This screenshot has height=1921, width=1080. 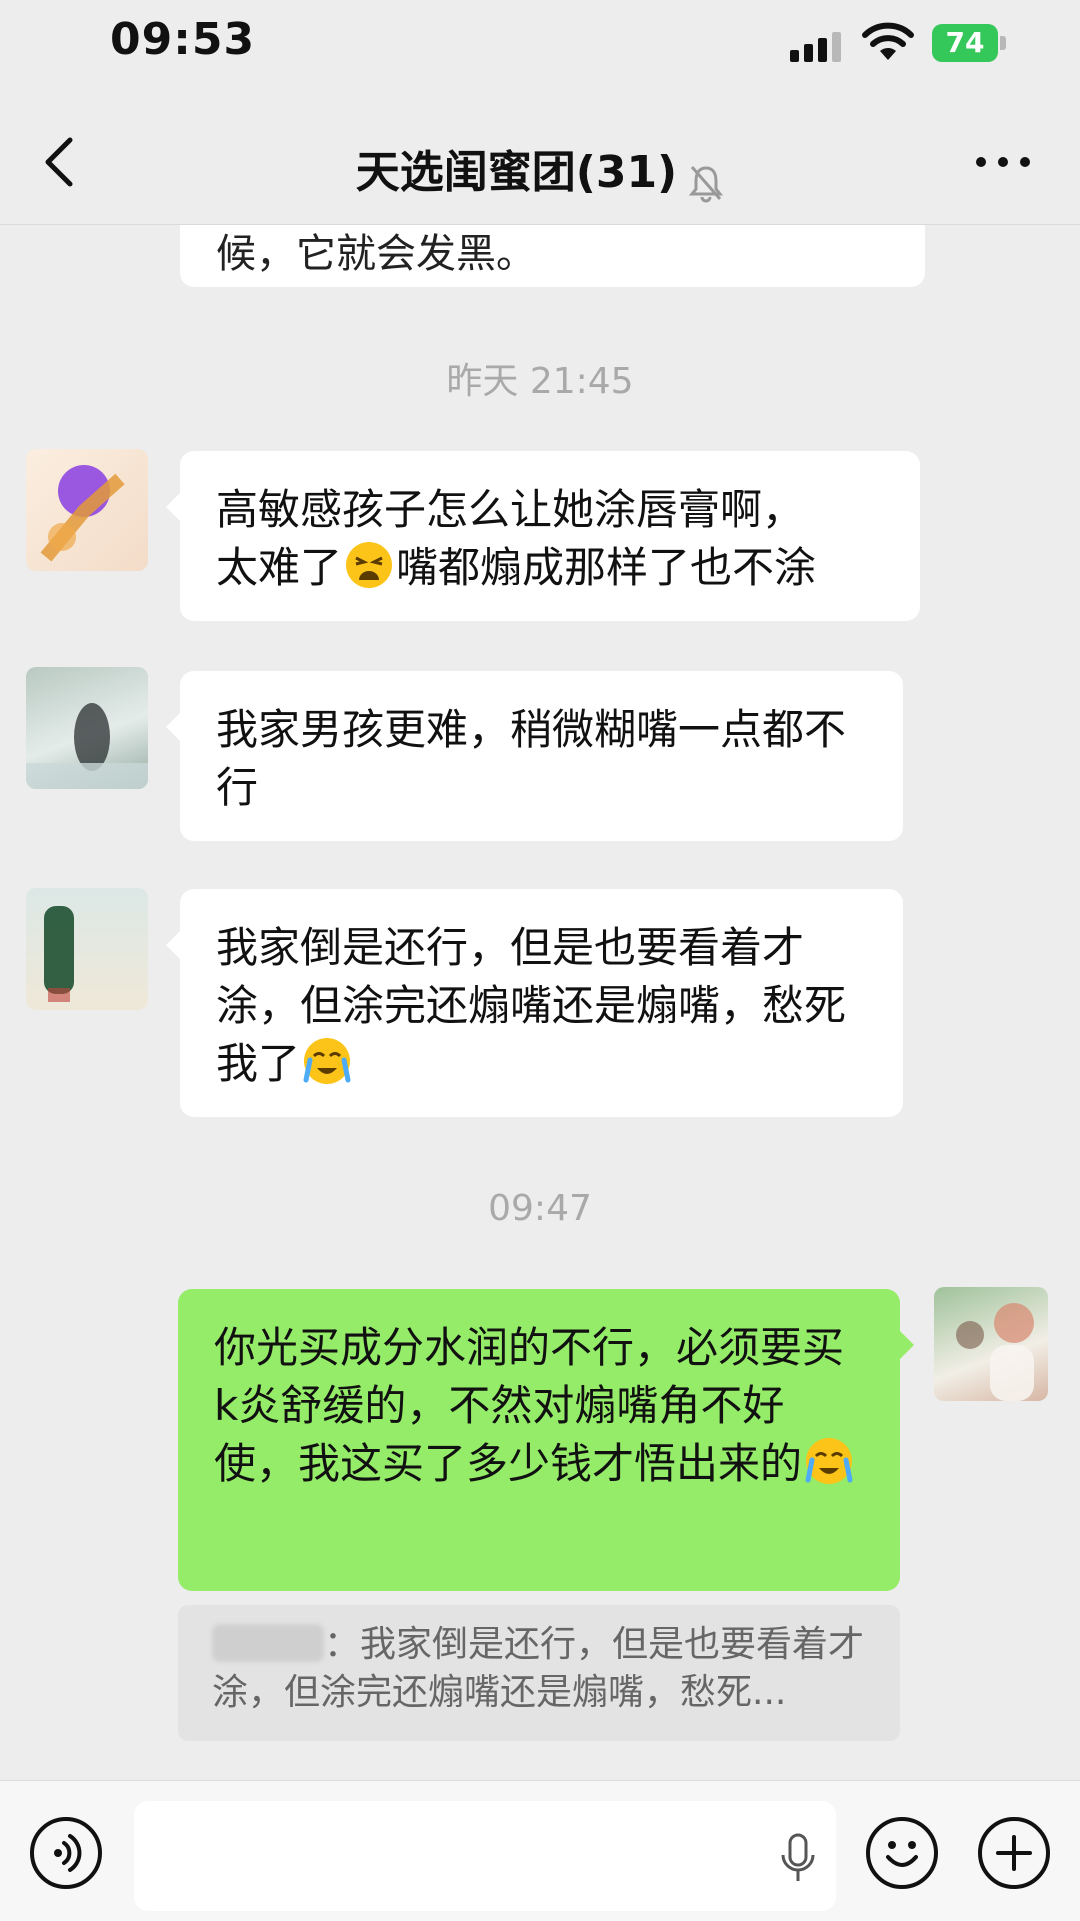 I want to click on input-bar, so click(x=540, y=1850).